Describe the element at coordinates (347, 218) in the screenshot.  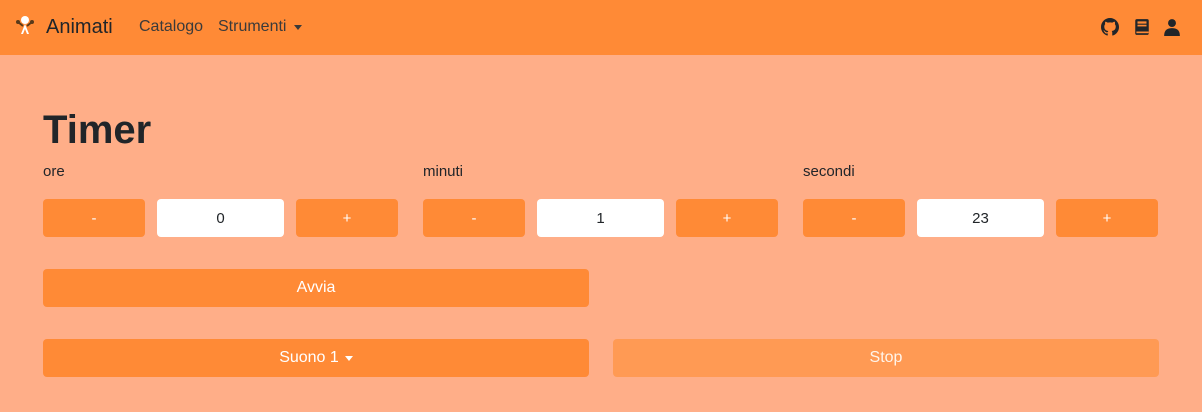
I see `hours-increment-button: +` at that location.